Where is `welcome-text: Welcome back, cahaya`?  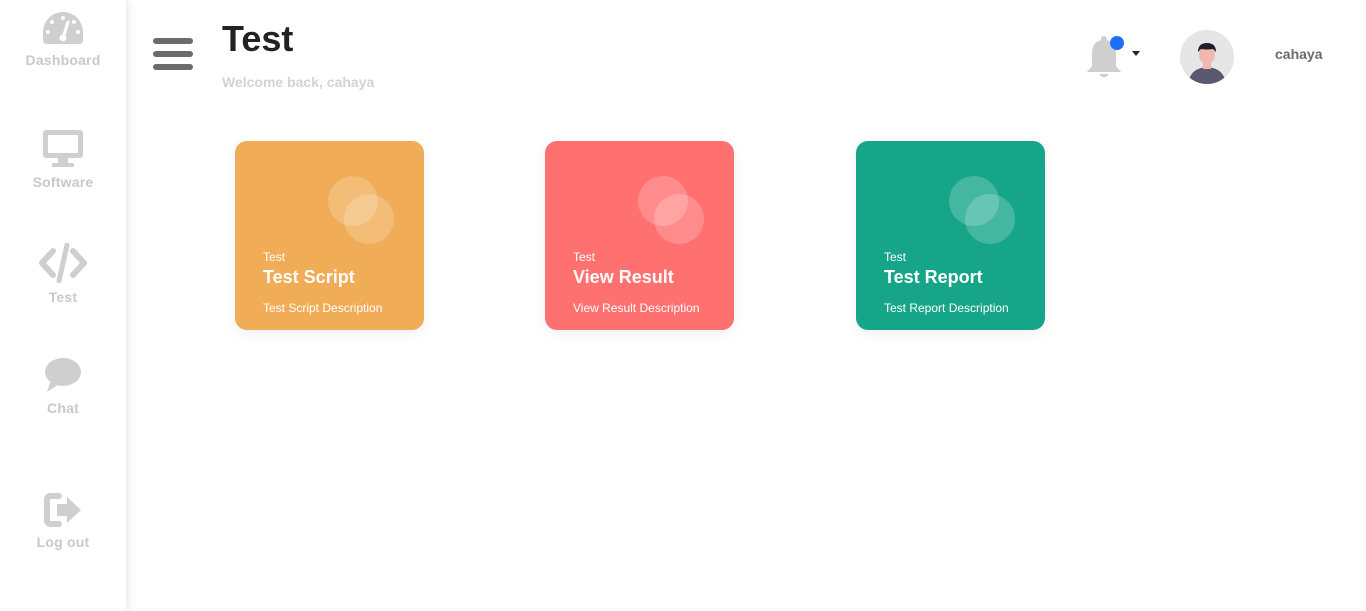
welcome-text: Welcome back, cahaya is located at coordinates (298, 82).